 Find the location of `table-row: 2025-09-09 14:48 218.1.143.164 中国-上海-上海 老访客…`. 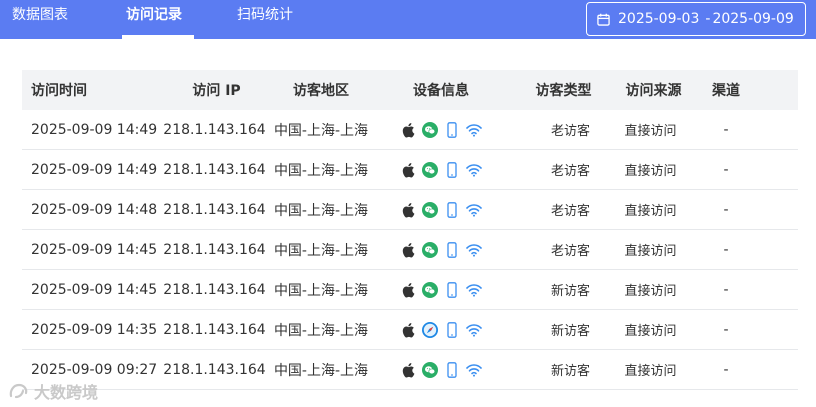

table-row: 2025-09-09 14:48 218.1.143.164 中国-上海-上海 老访客… is located at coordinates (410, 210).